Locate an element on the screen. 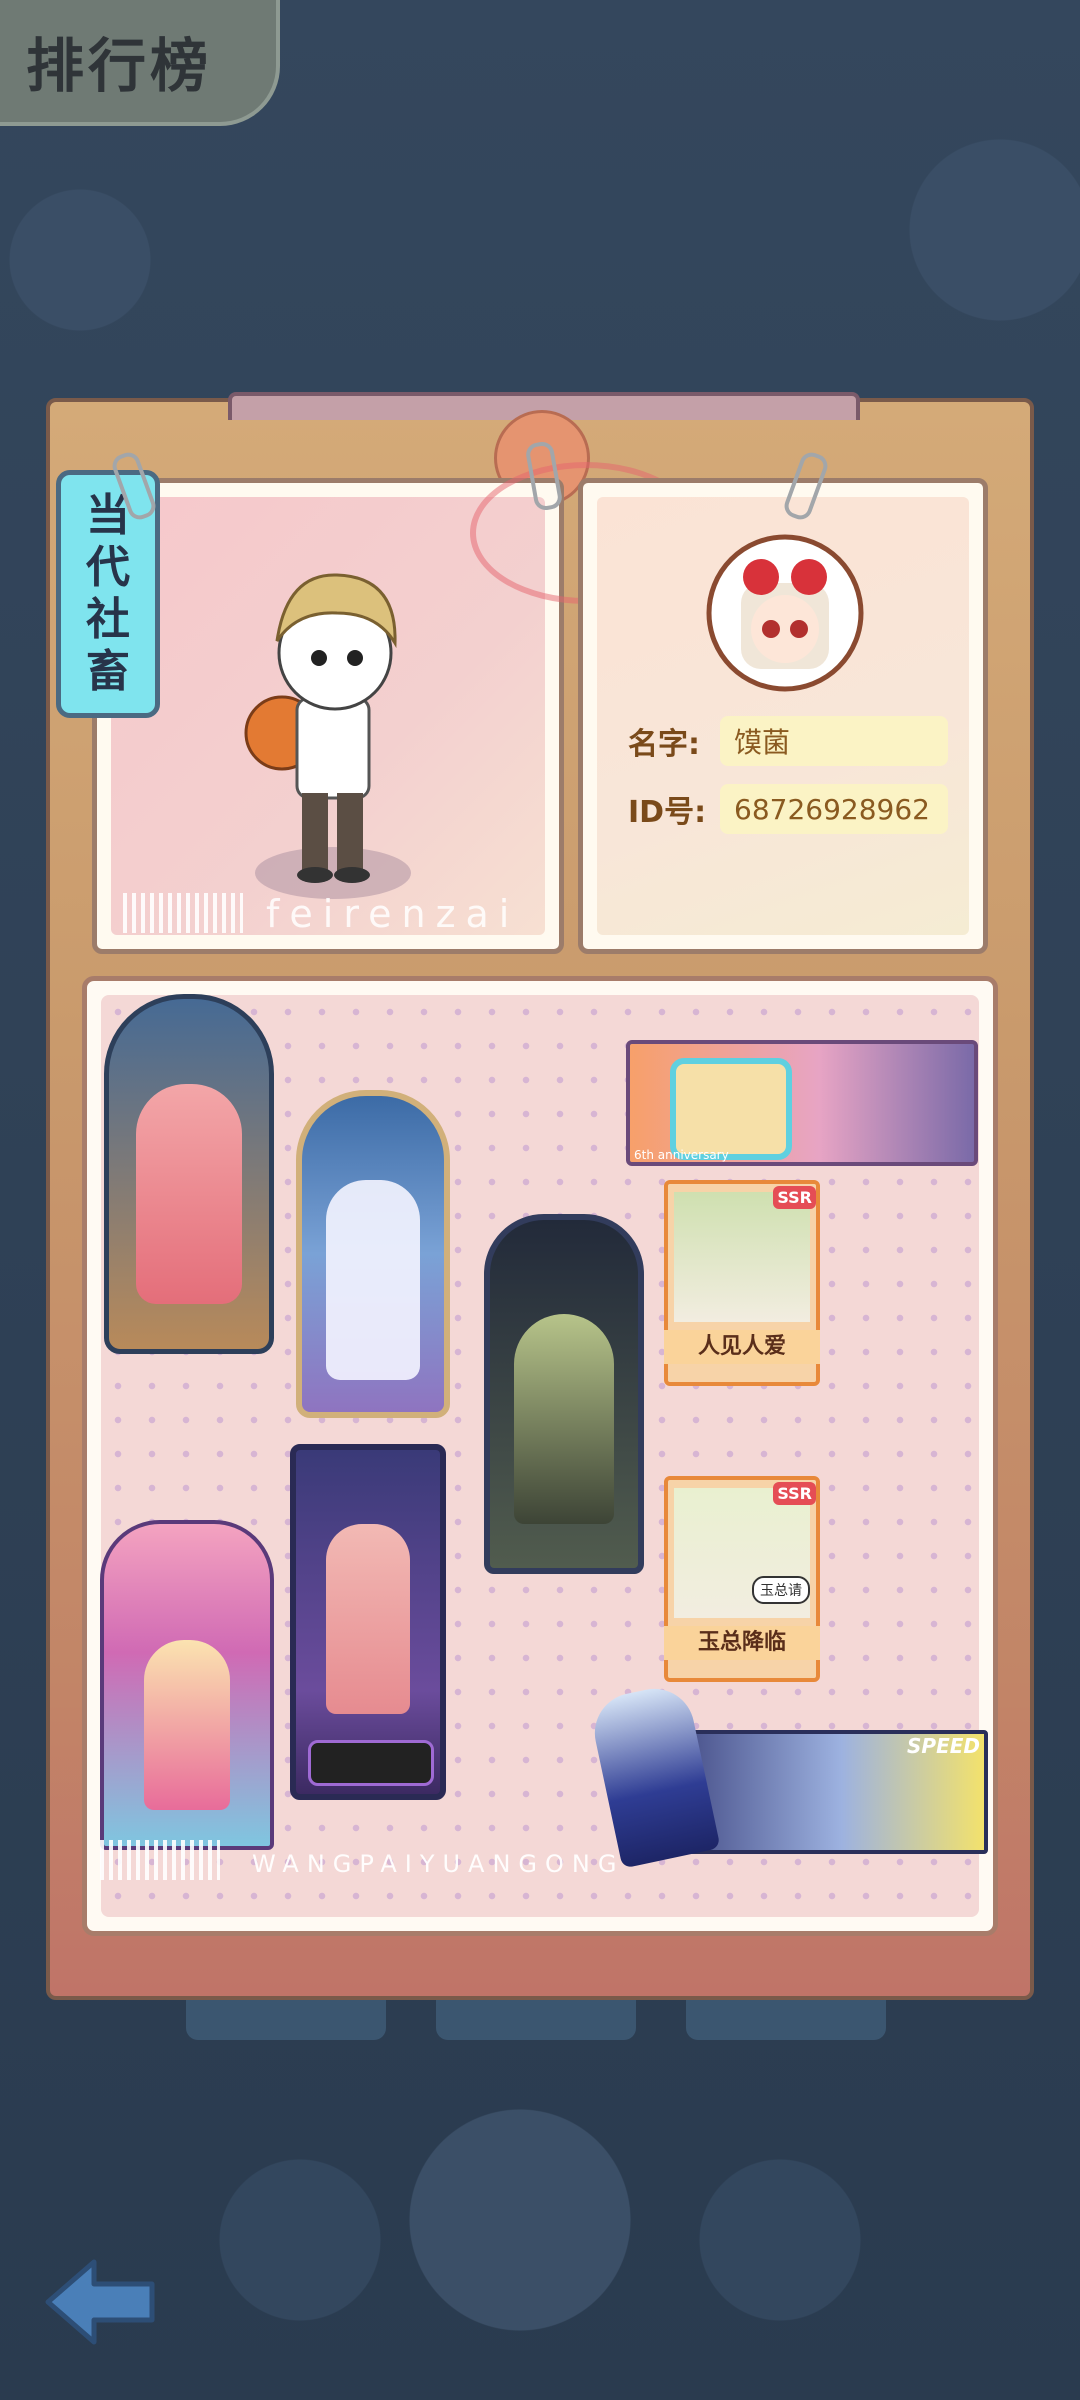 This screenshot has width=1080, height=2400. card-ssr-1: SSR 人见人爱 is located at coordinates (742, 1283).